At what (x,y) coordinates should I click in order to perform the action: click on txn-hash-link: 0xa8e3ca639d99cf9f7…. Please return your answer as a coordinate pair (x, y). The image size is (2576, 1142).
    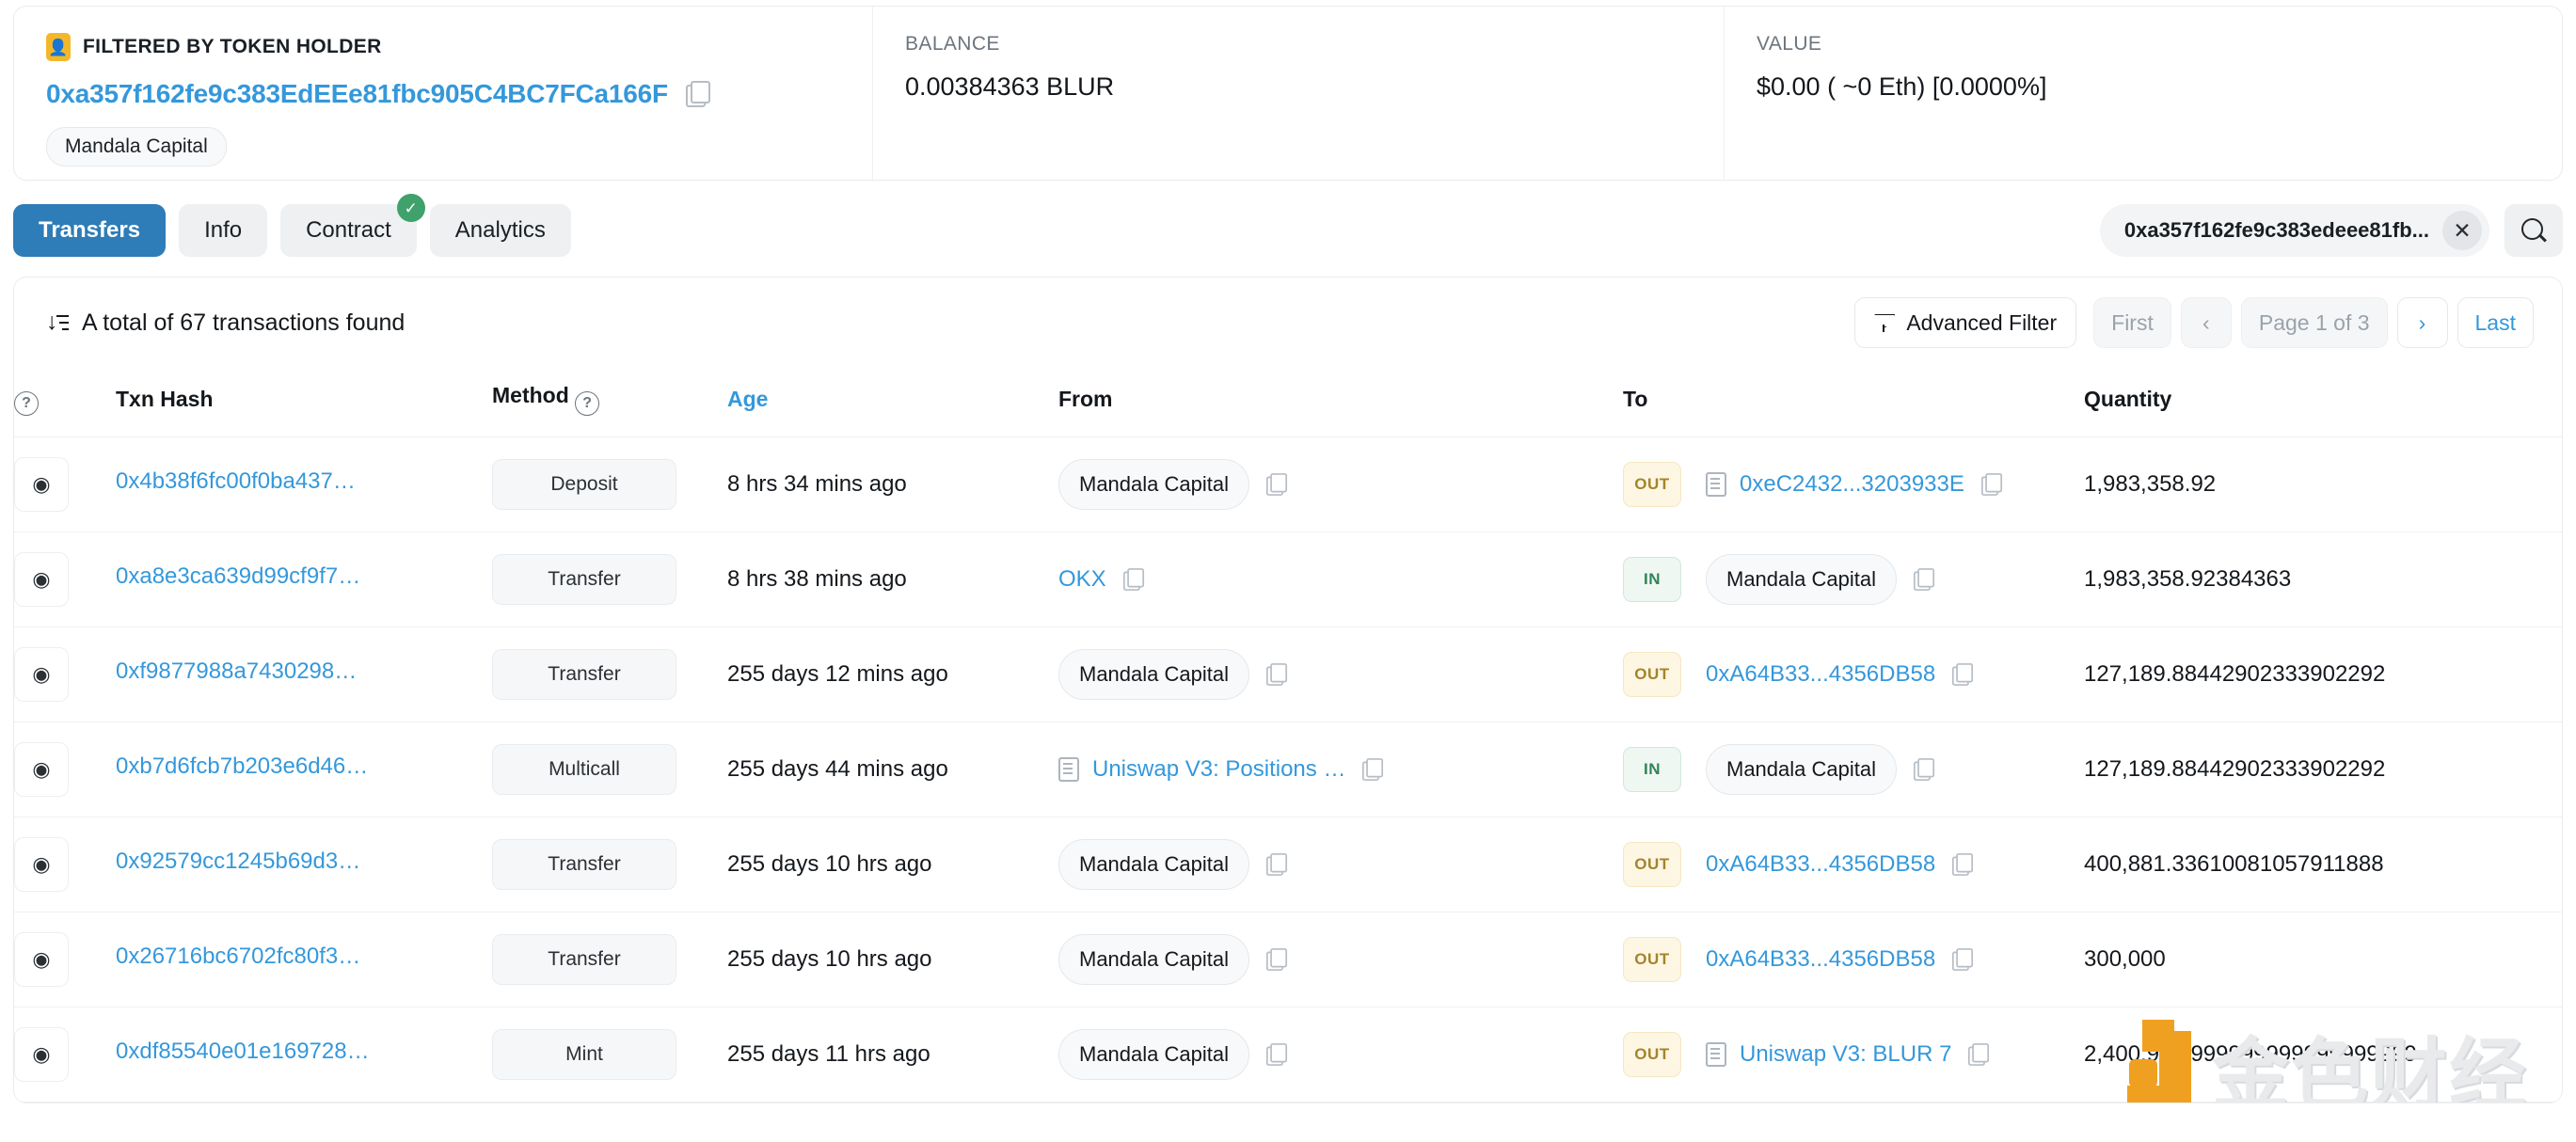
    Looking at the image, I should click on (238, 576).